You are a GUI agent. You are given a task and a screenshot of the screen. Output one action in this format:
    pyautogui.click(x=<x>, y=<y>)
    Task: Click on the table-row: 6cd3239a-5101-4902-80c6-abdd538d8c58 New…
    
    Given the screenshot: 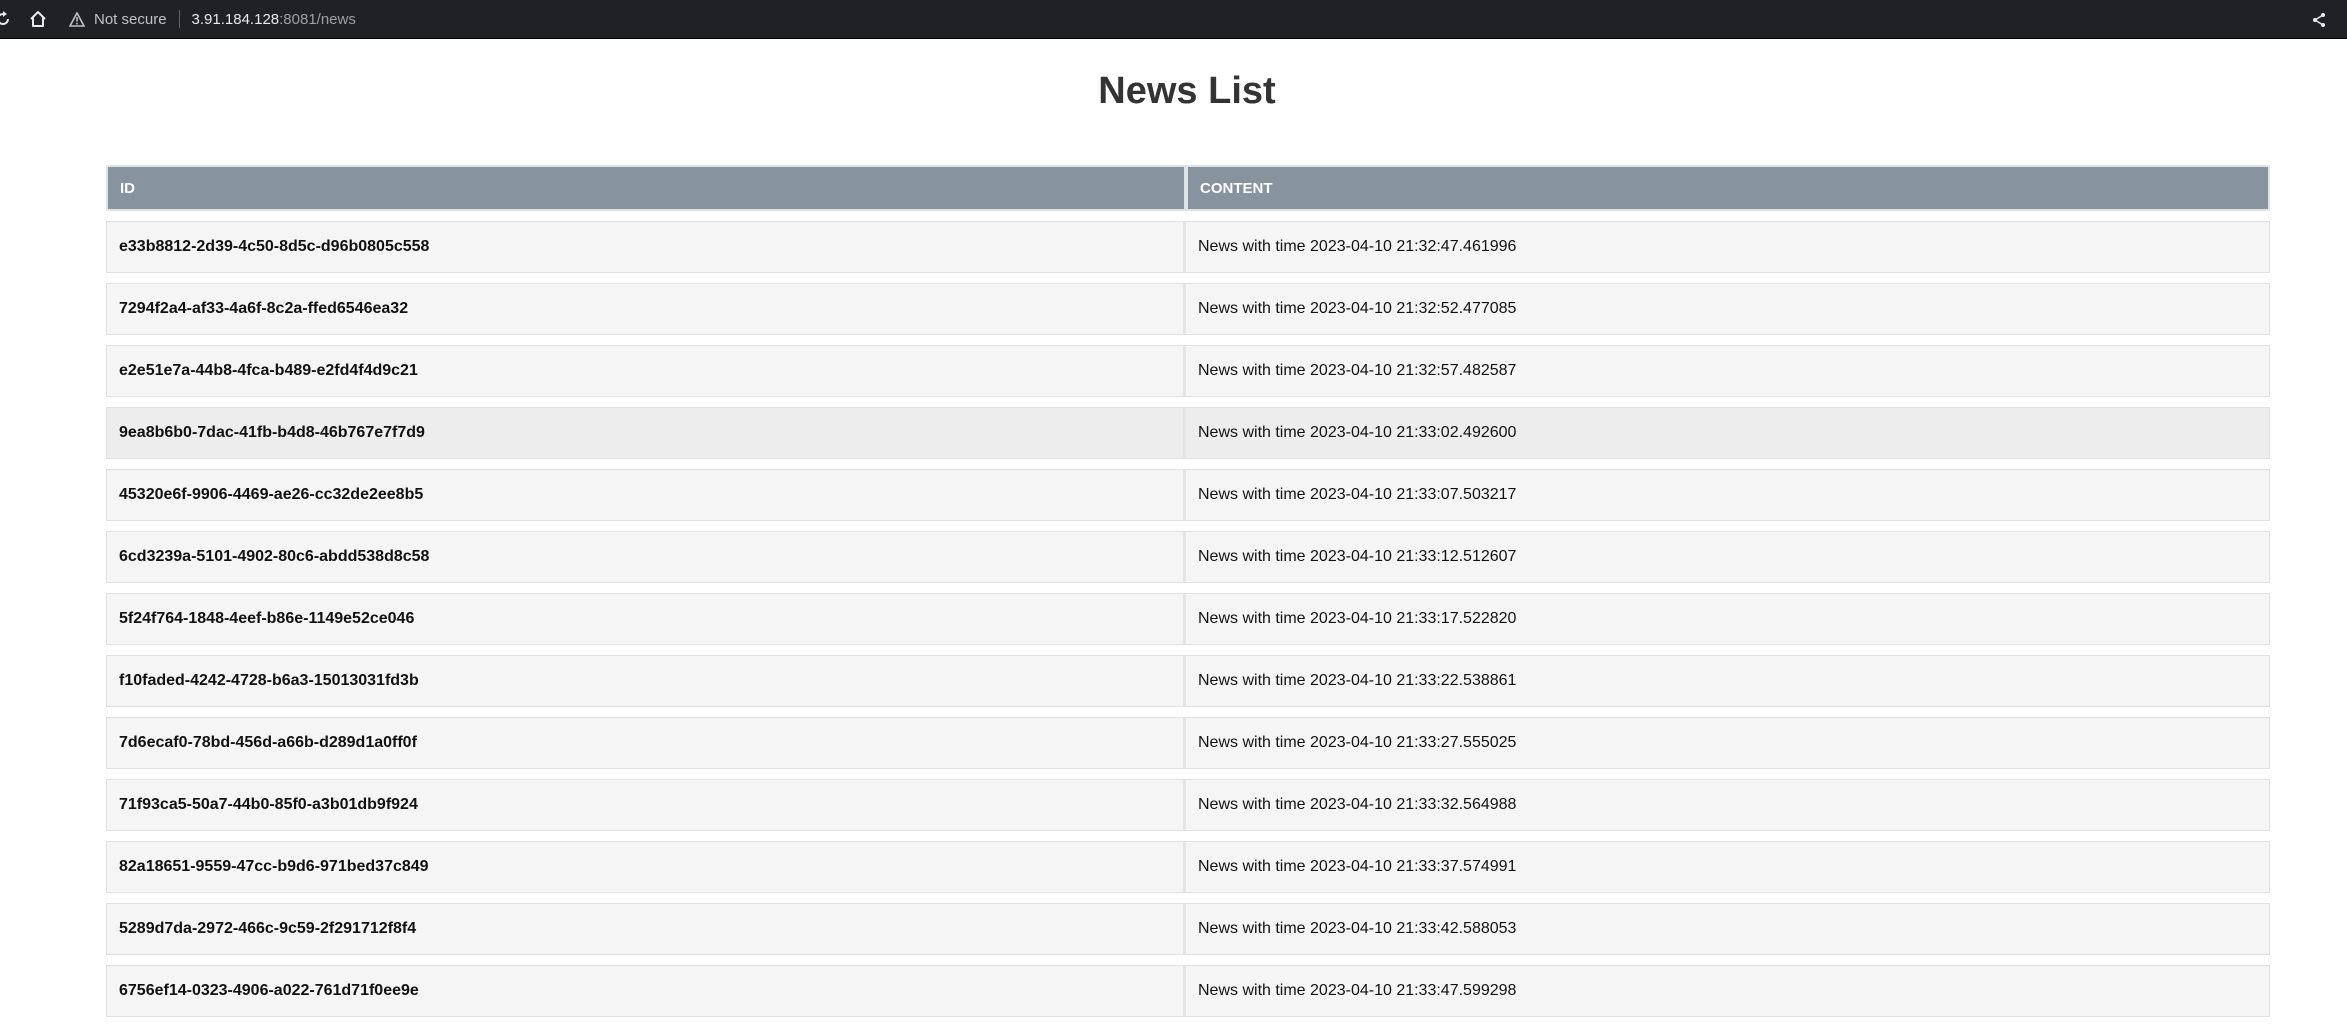 What is the action you would take?
    pyautogui.click(x=1188, y=557)
    